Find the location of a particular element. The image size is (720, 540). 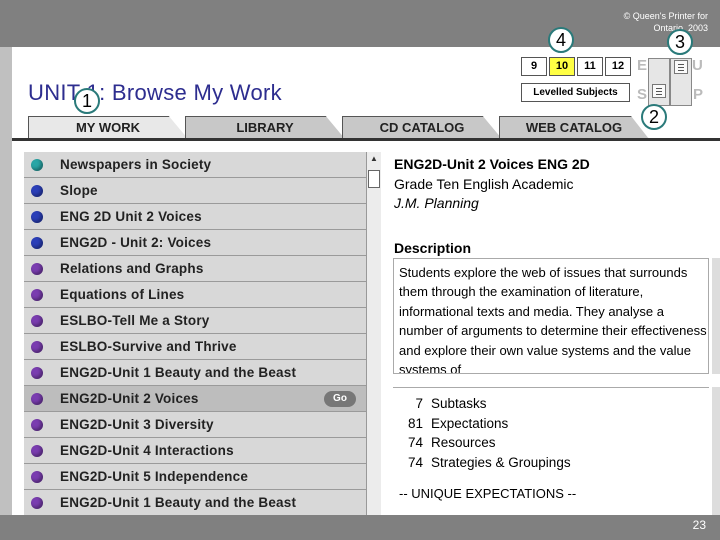

count-row: 74 Resources is located at coordinates (451, 442).